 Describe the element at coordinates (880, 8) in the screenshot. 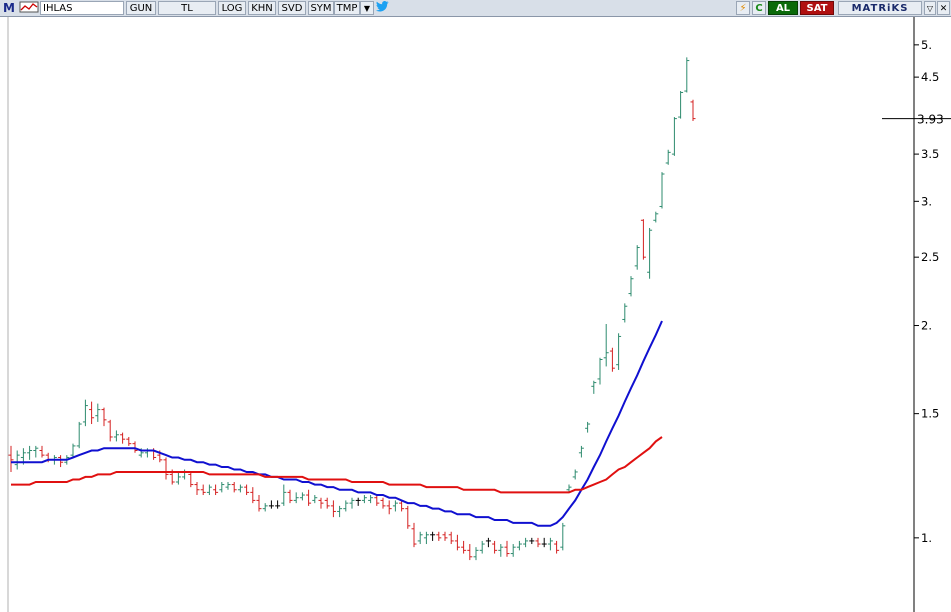

I see `brand-logo: MATRiKS` at that location.